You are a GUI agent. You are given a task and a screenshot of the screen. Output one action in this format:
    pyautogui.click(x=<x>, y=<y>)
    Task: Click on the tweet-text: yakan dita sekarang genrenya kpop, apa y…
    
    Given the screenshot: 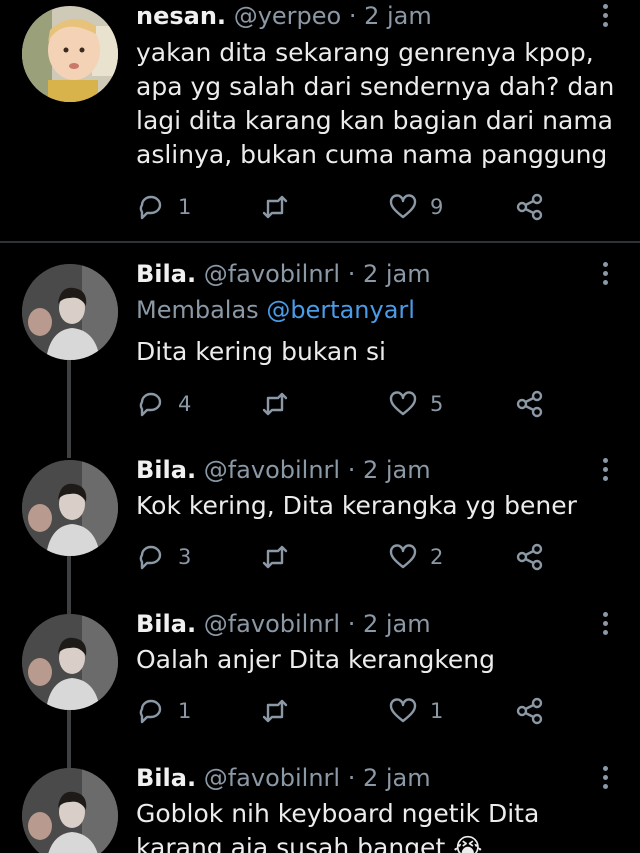 What is the action you would take?
    pyautogui.click(x=375, y=103)
    